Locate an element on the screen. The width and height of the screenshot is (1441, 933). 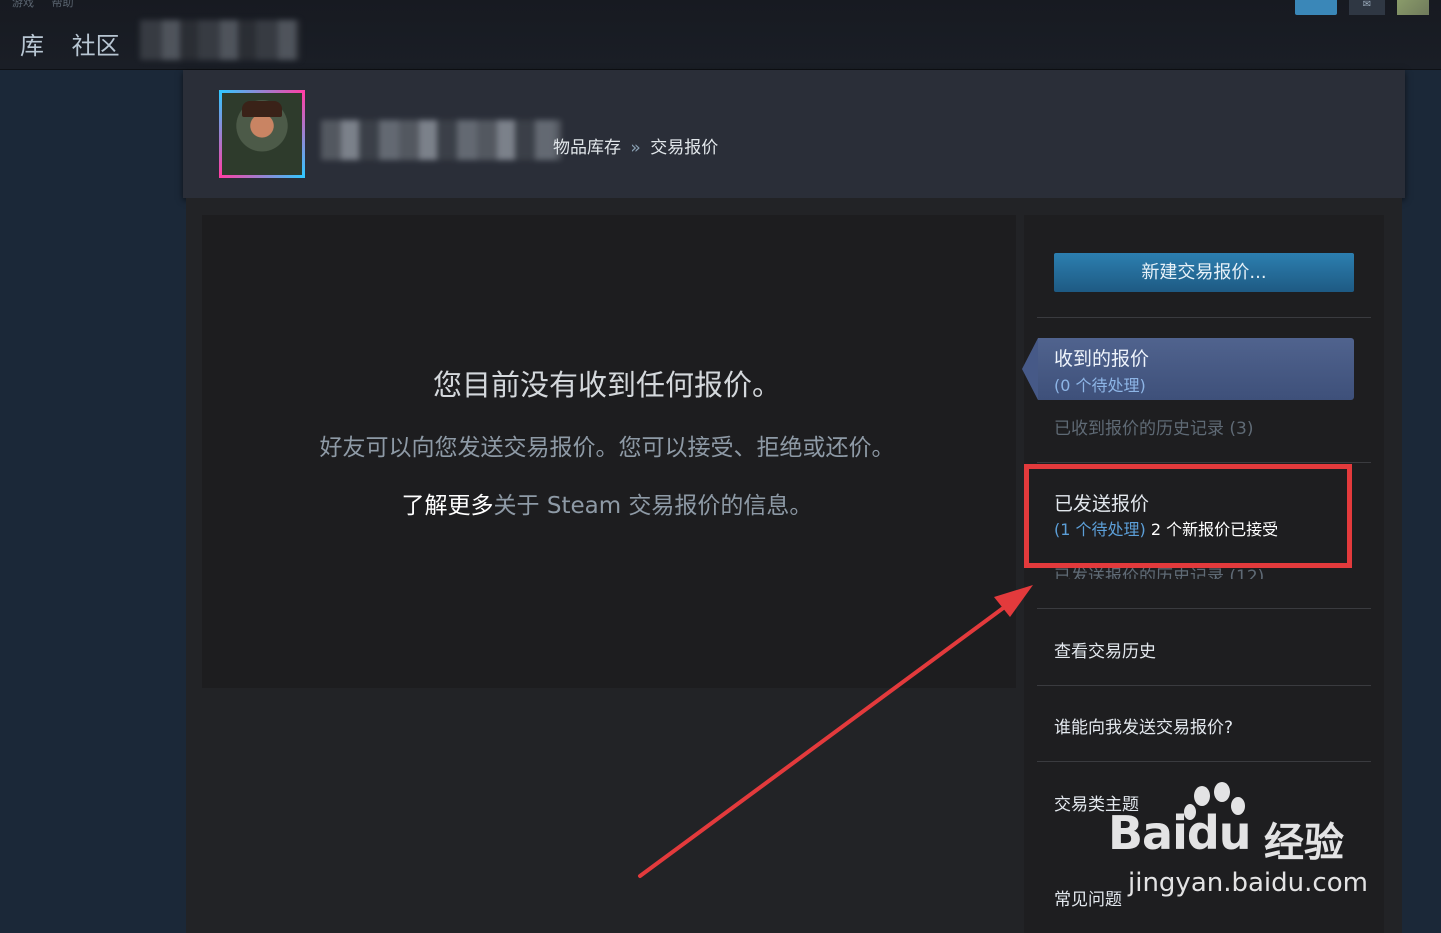
watermark-url: jingyan.baidu.com is located at coordinates (1248, 883).